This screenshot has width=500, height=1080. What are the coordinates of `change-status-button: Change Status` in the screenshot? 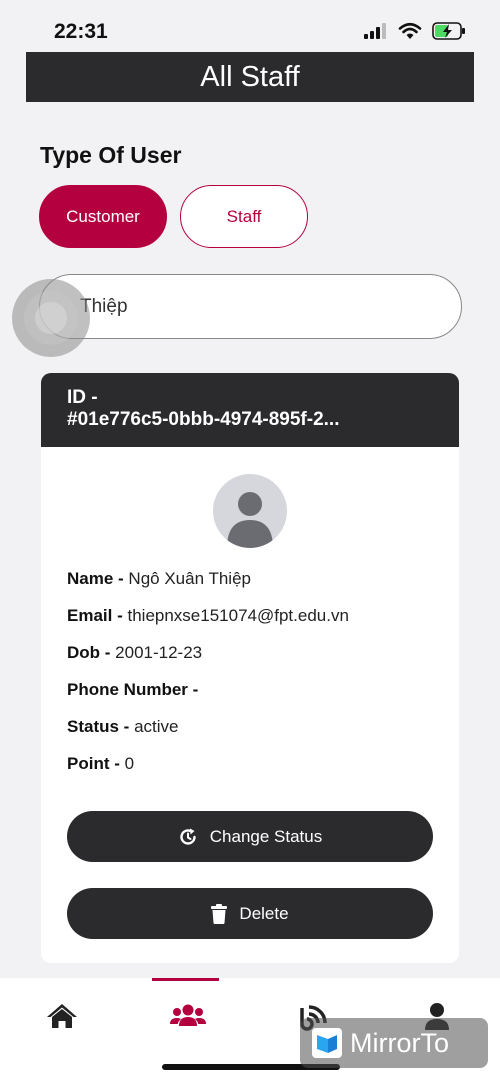 It's located at (250, 836).